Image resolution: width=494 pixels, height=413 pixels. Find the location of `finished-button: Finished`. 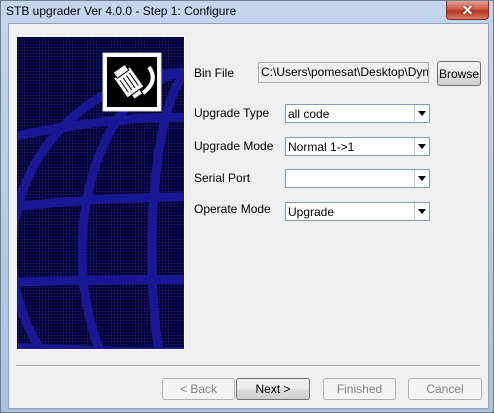

finished-button: Finished is located at coordinates (359, 389).